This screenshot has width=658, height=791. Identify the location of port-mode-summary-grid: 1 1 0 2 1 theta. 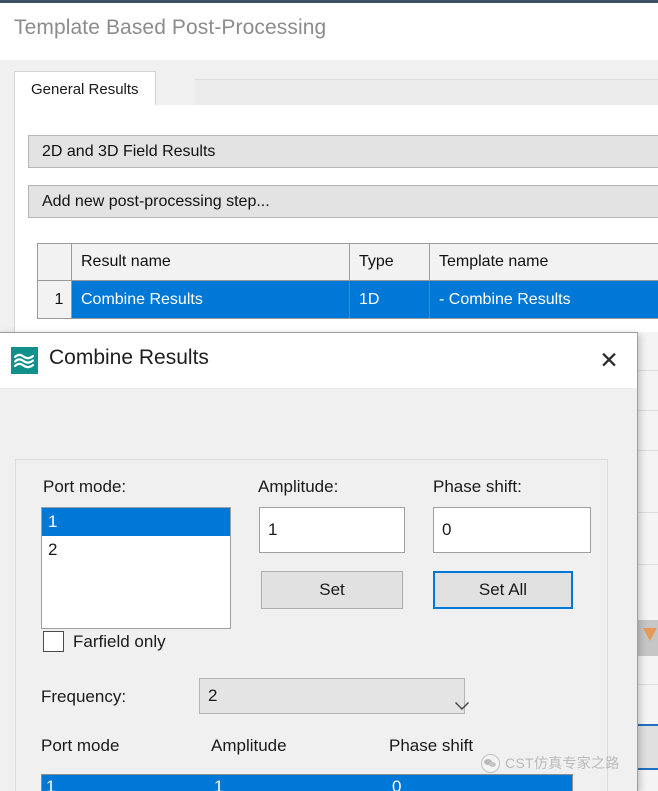
(307, 782).